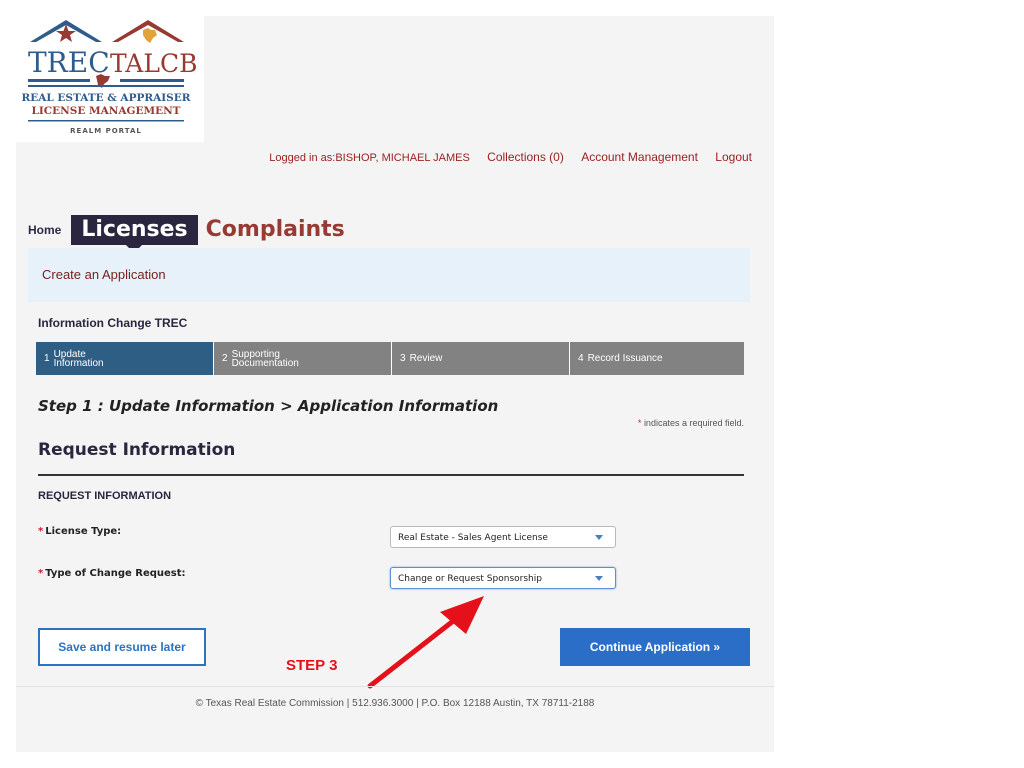  I want to click on step-review: 3 Review, so click(481, 358).